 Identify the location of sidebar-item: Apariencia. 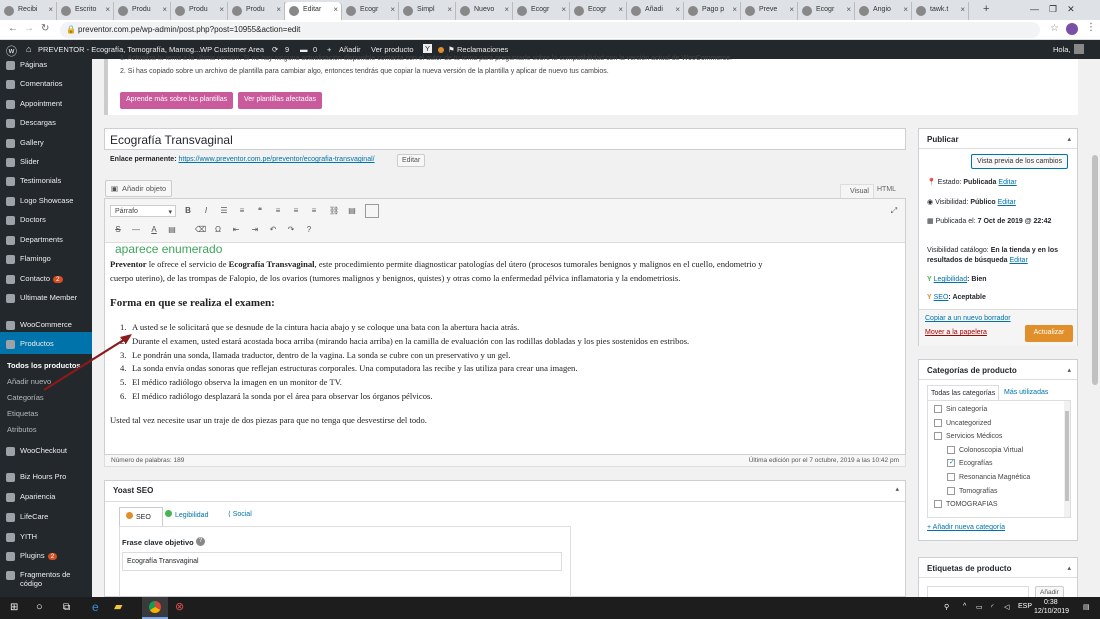
(46, 497).